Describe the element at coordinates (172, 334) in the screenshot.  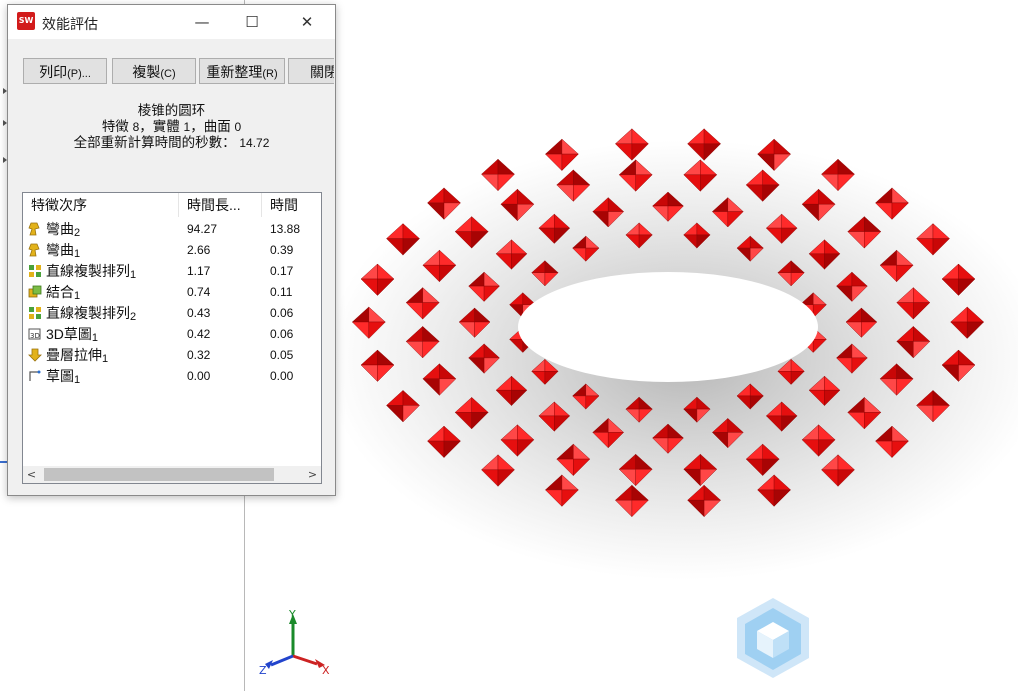
I see `table-row: 3D 3D草圖1 0.42 0.06` at that location.